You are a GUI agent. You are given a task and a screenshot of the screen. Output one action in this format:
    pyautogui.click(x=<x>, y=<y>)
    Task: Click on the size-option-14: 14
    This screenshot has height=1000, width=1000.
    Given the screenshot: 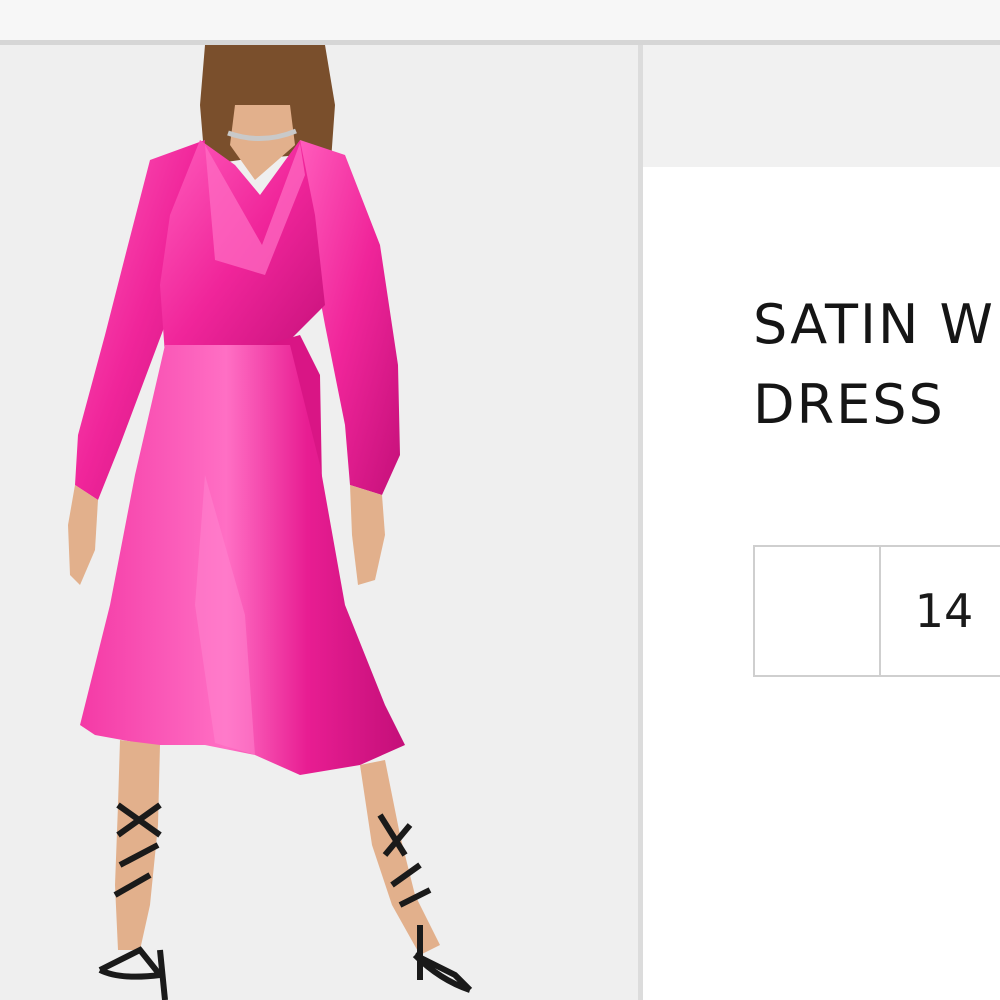 What is the action you would take?
    pyautogui.click(x=940, y=611)
    